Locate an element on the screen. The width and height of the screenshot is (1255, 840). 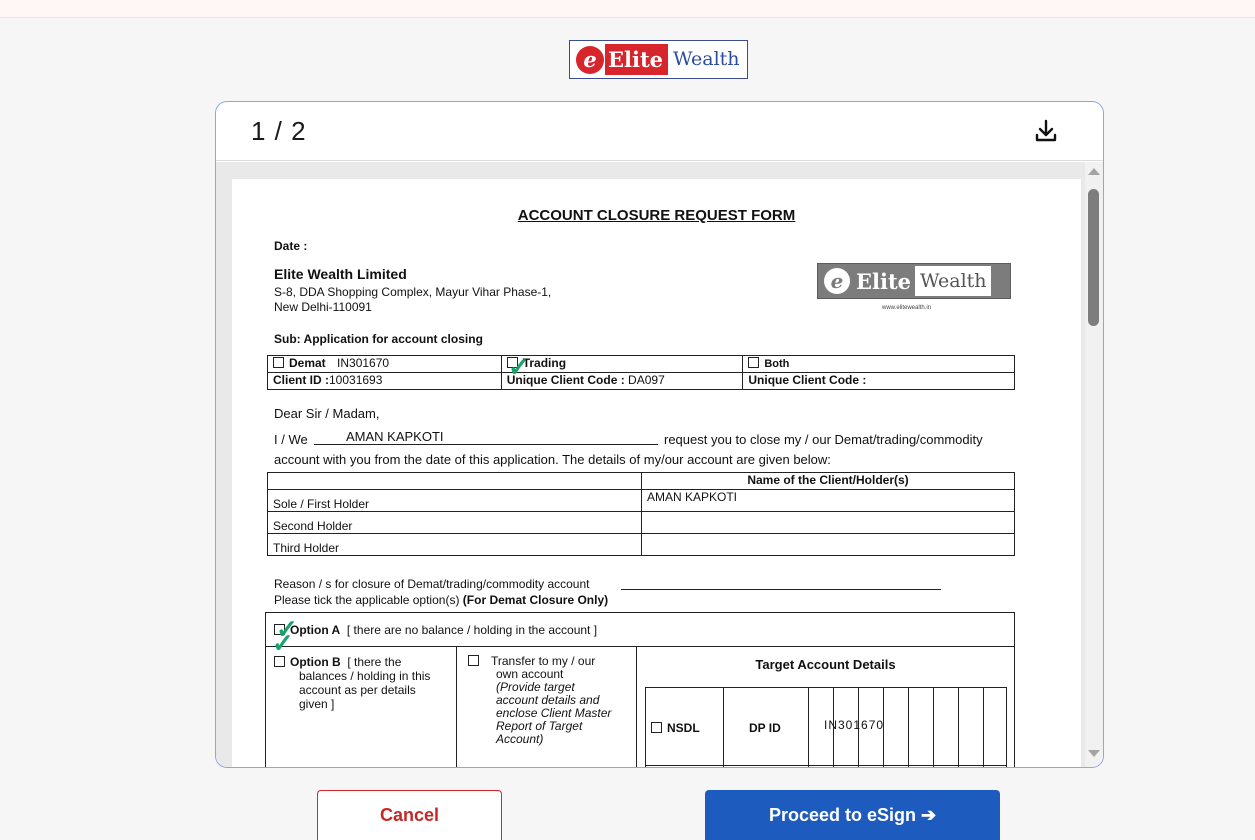
option-b-text-4: given ] is located at coordinates (317, 704).